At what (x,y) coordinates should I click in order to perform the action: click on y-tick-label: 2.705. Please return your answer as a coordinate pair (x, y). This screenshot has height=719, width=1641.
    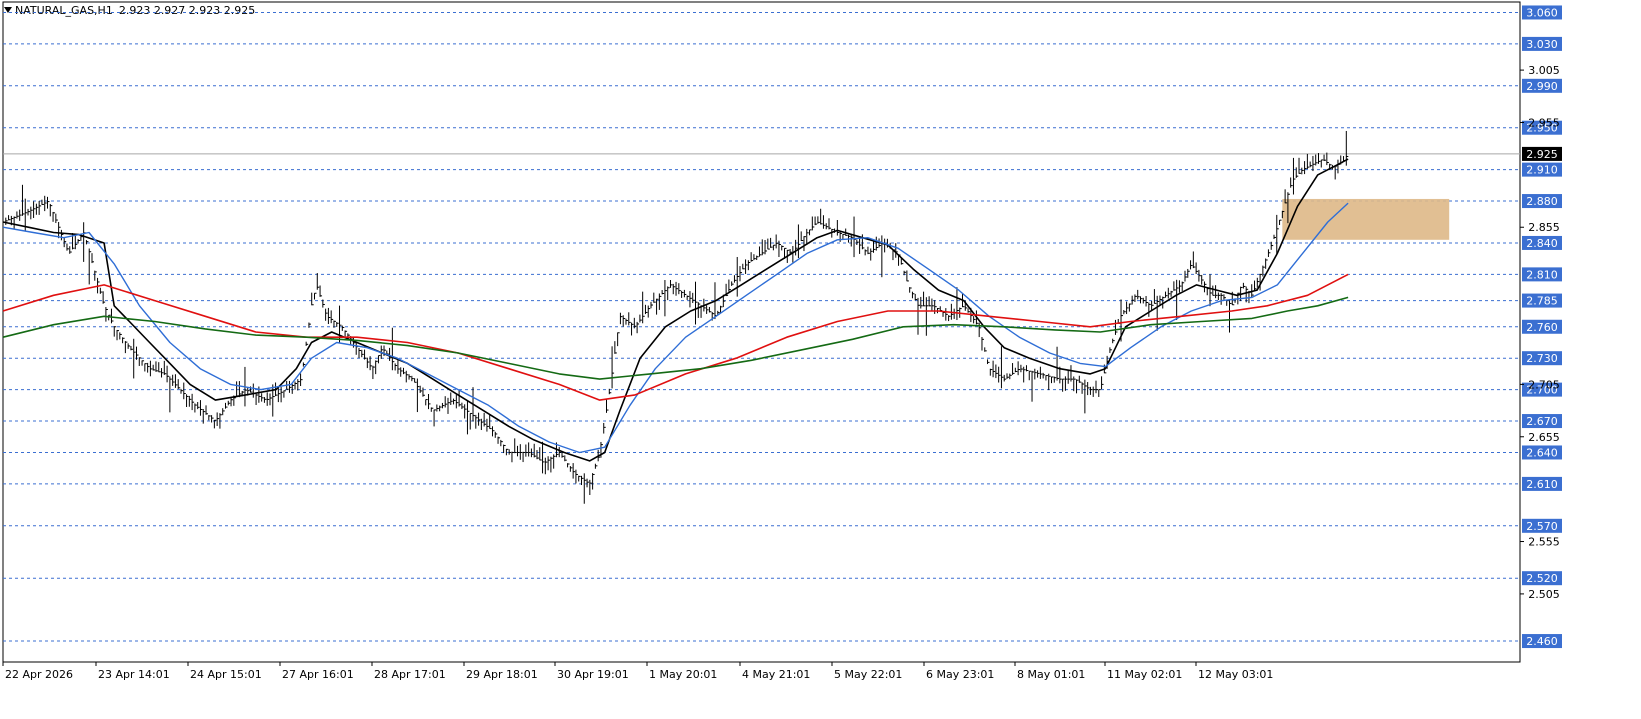
    Looking at the image, I should click on (1544, 384).